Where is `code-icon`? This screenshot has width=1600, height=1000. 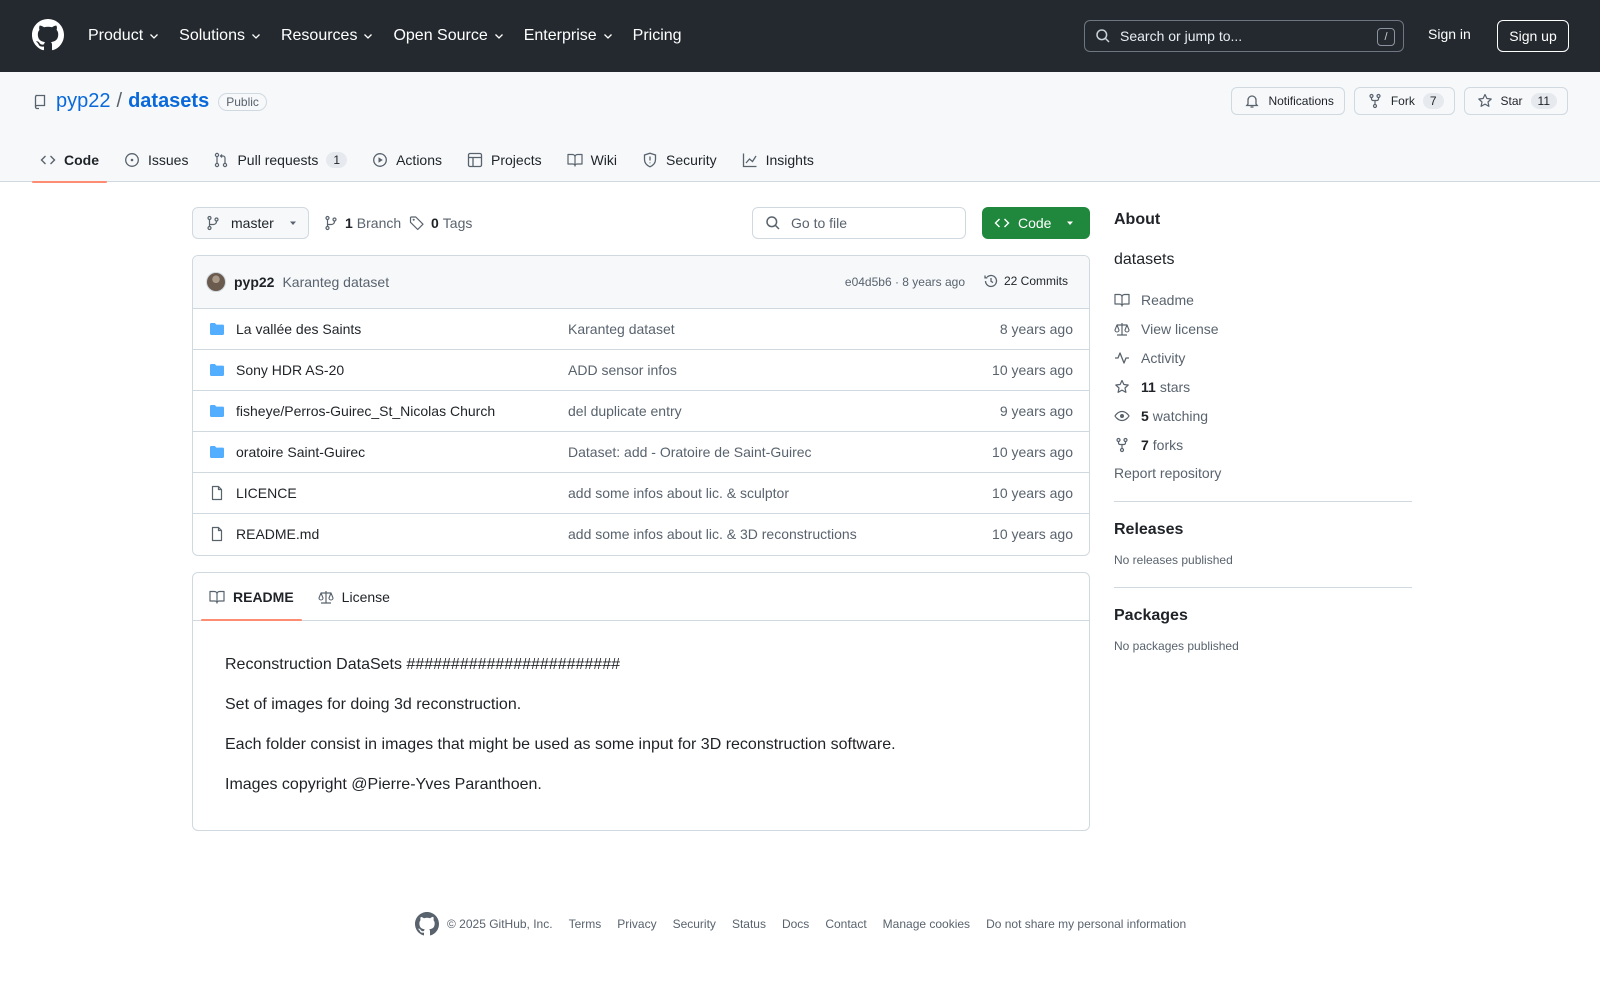
code-icon is located at coordinates (1002, 223).